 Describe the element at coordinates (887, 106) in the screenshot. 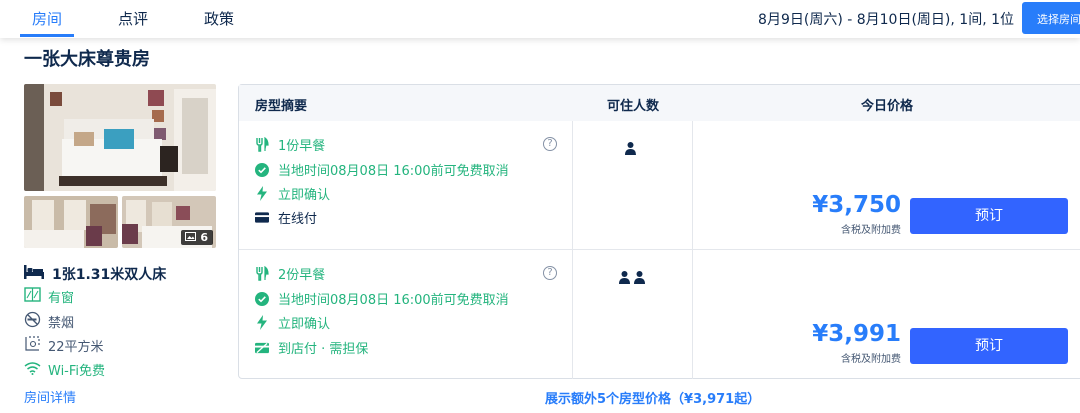

I see `column-header-price: 今日价格` at that location.